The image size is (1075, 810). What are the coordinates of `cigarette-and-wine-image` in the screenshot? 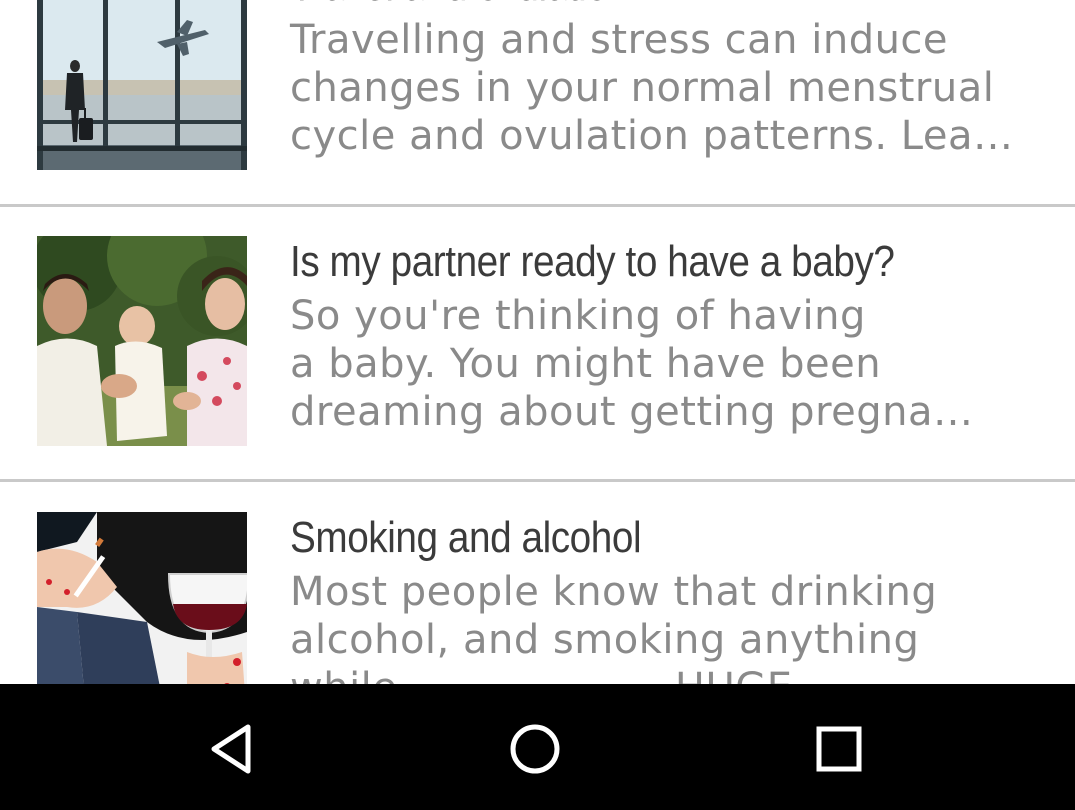 It's located at (142, 598).